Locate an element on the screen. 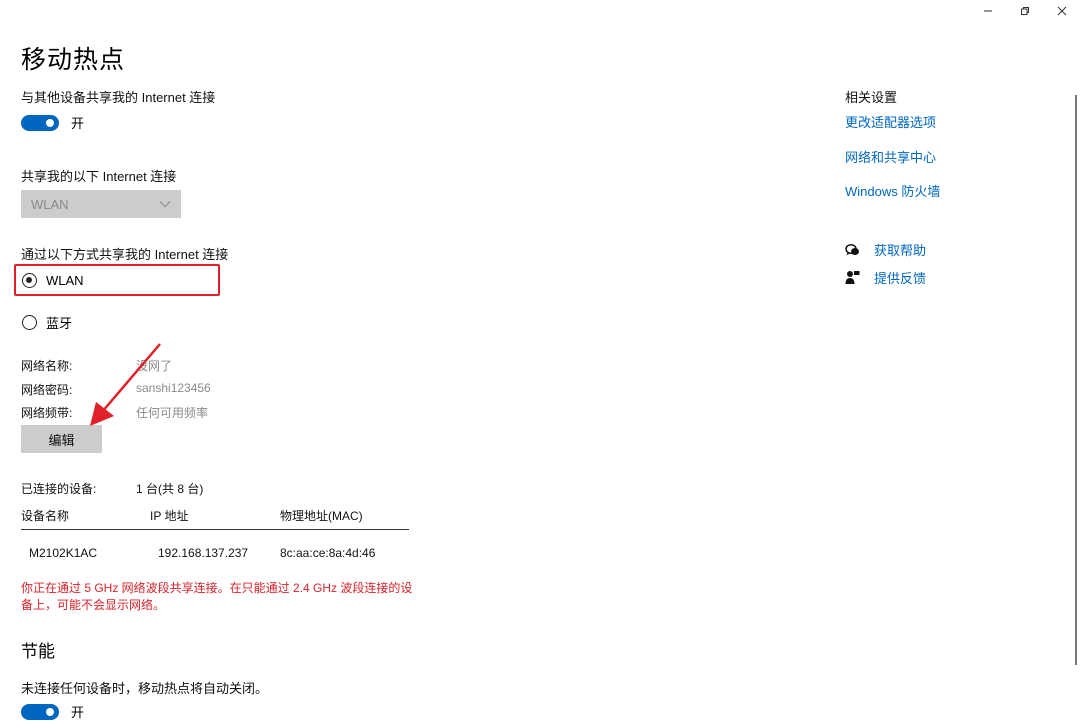  page-title: 移动热点 is located at coordinates (73, 60).